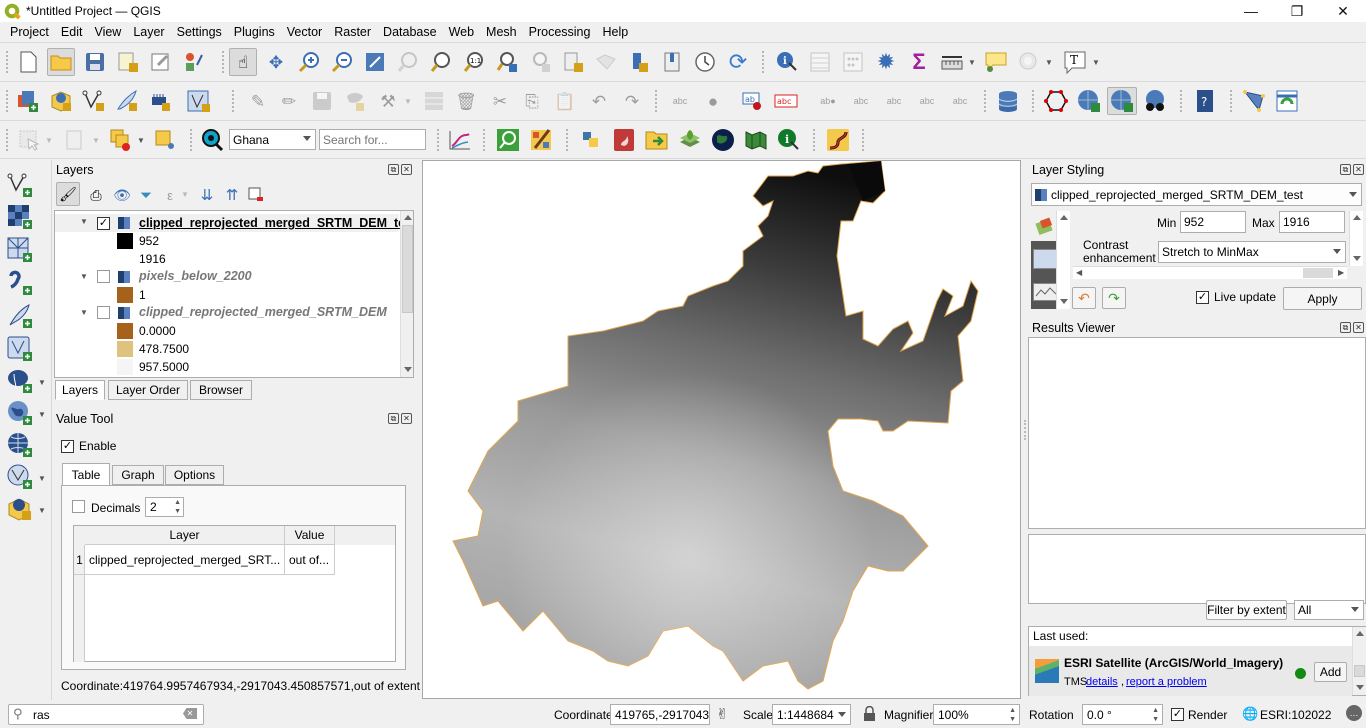 The height and width of the screenshot is (728, 1366). What do you see at coordinates (406, 169) in the screenshot?
I see `close-panel-icon: ✕` at bounding box center [406, 169].